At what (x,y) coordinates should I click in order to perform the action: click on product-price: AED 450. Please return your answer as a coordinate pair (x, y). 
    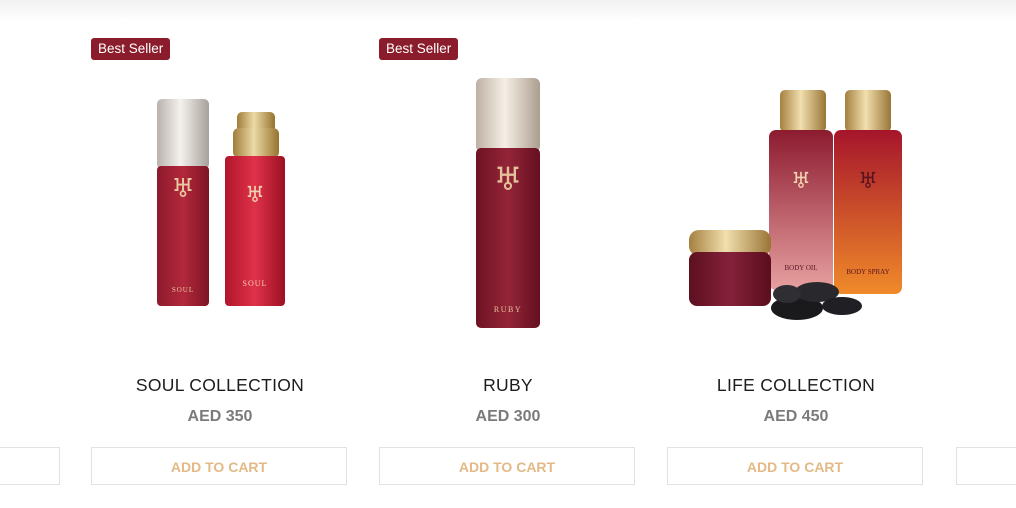
    Looking at the image, I should click on (796, 416).